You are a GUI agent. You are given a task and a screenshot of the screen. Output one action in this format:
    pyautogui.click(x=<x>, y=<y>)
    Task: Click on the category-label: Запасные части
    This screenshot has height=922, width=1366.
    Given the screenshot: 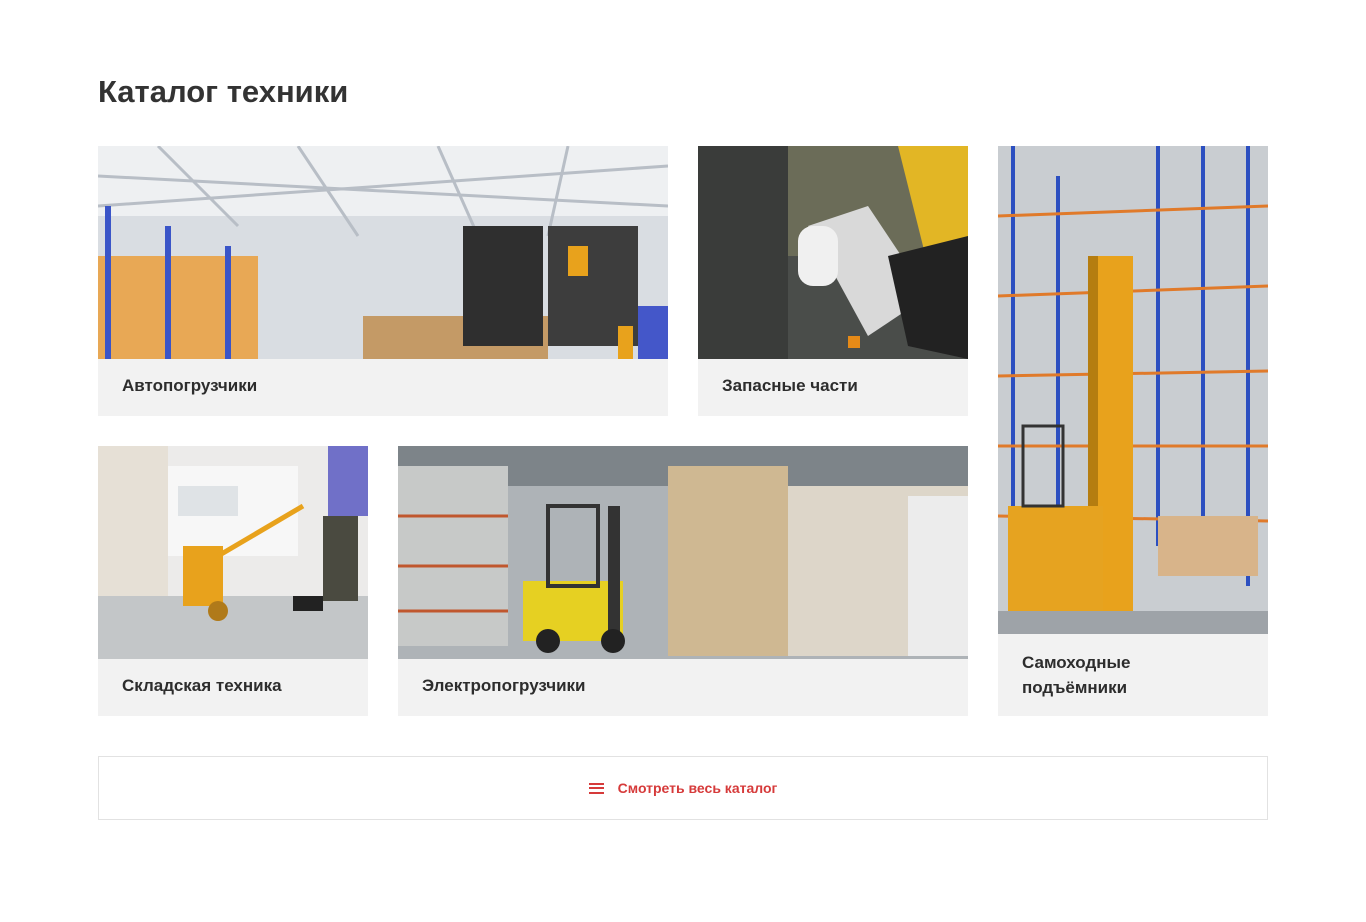 What is the action you would take?
    pyautogui.click(x=790, y=385)
    